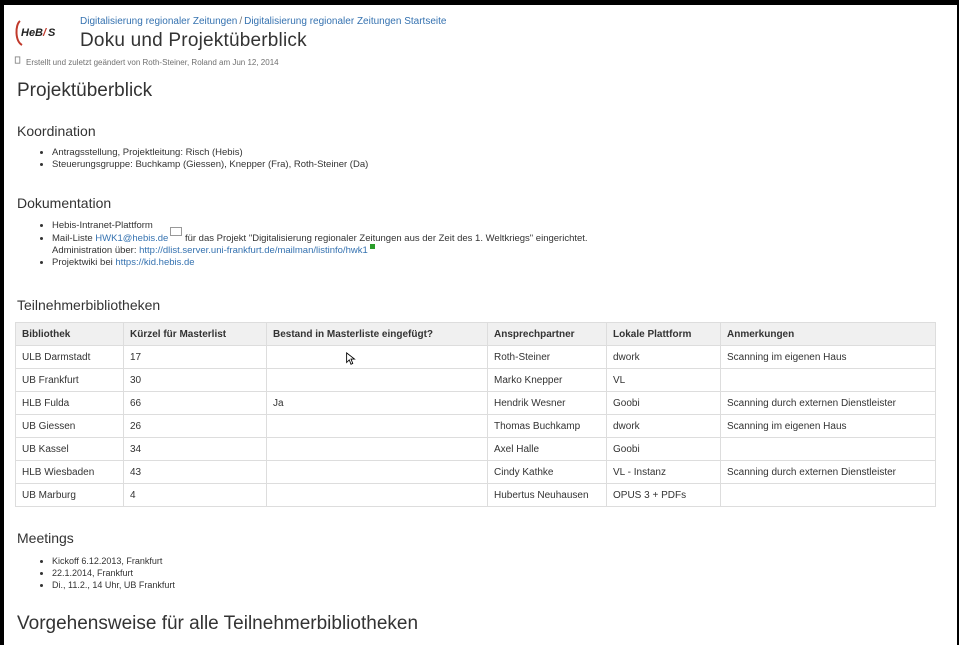  I want to click on table-cell: Hendrik Wesner, so click(547, 403).